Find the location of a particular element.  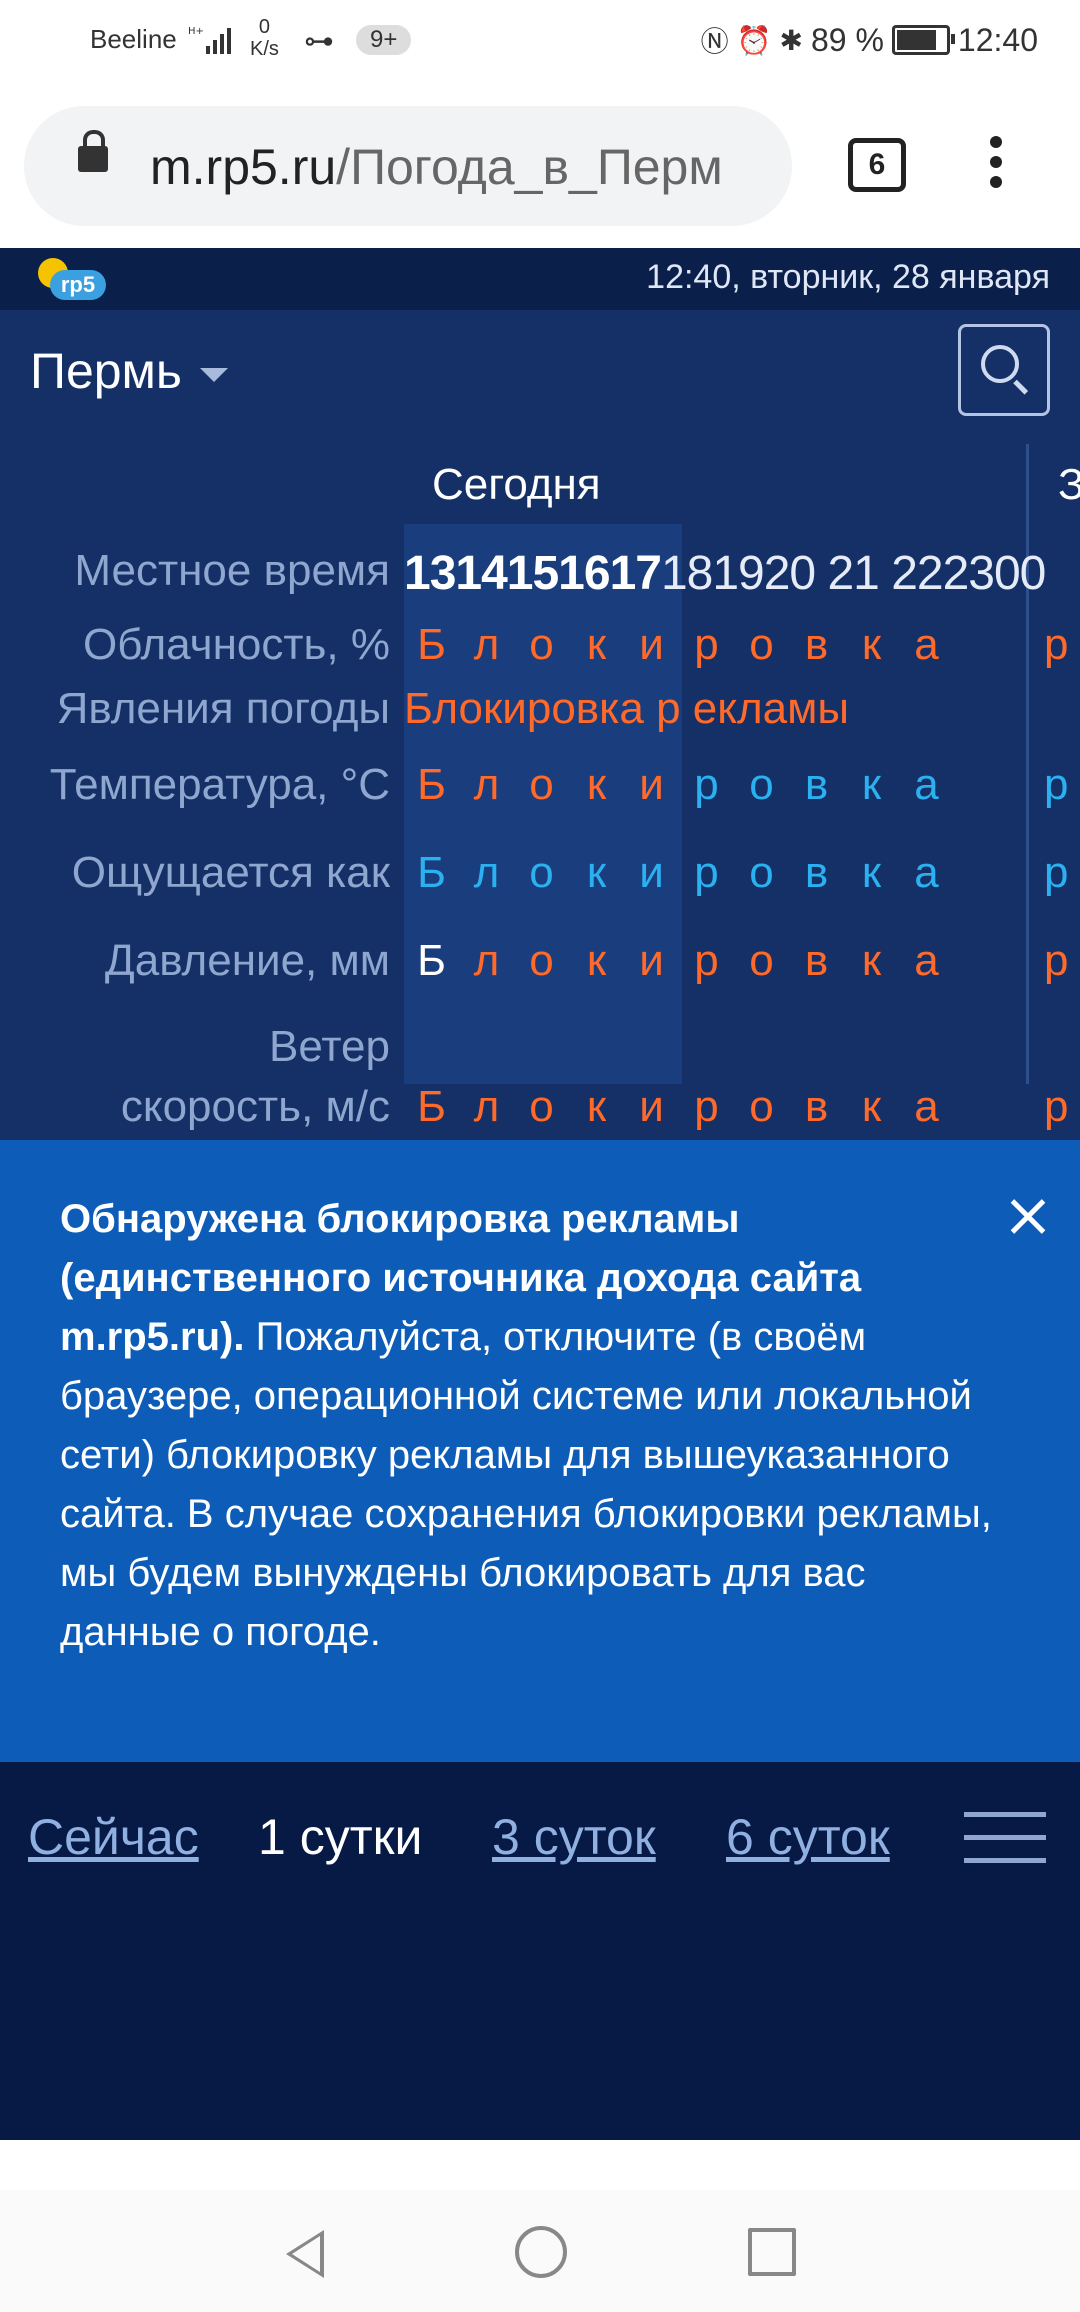

row-label-wind-speed: скорость, м/с is located at coordinates (255, 1106).